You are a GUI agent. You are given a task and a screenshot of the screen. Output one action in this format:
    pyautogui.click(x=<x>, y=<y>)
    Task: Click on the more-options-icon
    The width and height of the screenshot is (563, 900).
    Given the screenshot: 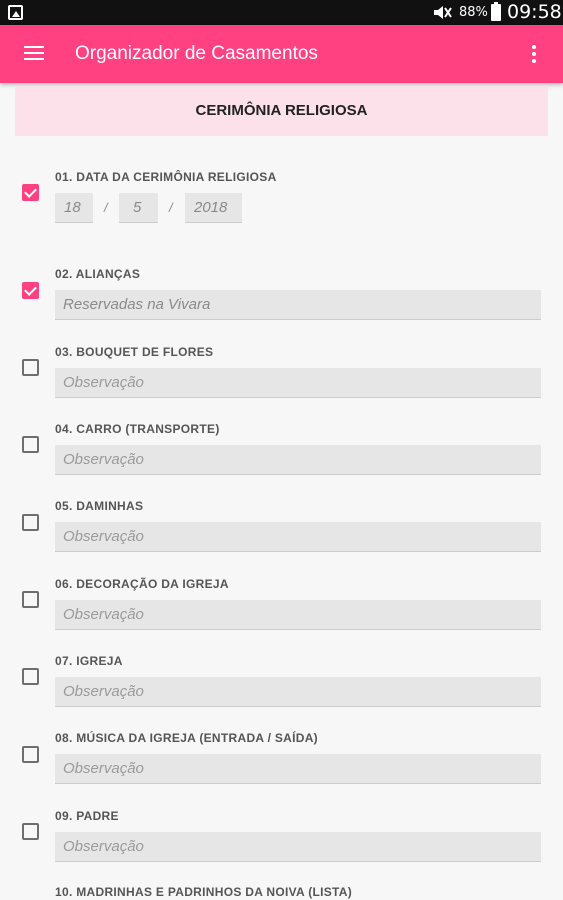 What is the action you would take?
    pyautogui.click(x=534, y=54)
    